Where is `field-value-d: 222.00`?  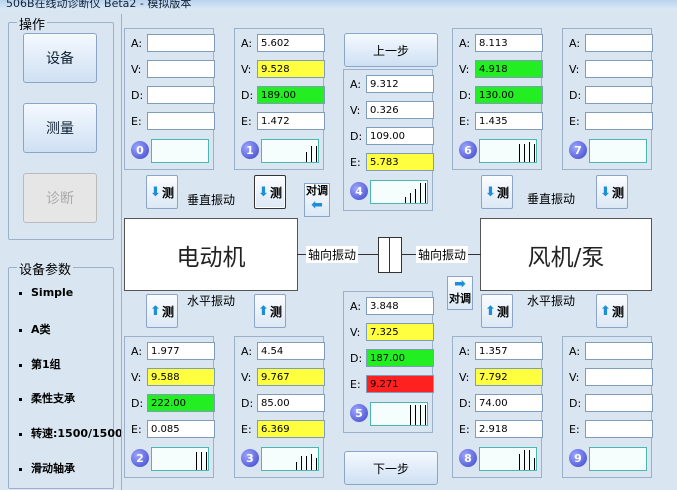
field-value-d: 222.00 is located at coordinates (181, 403).